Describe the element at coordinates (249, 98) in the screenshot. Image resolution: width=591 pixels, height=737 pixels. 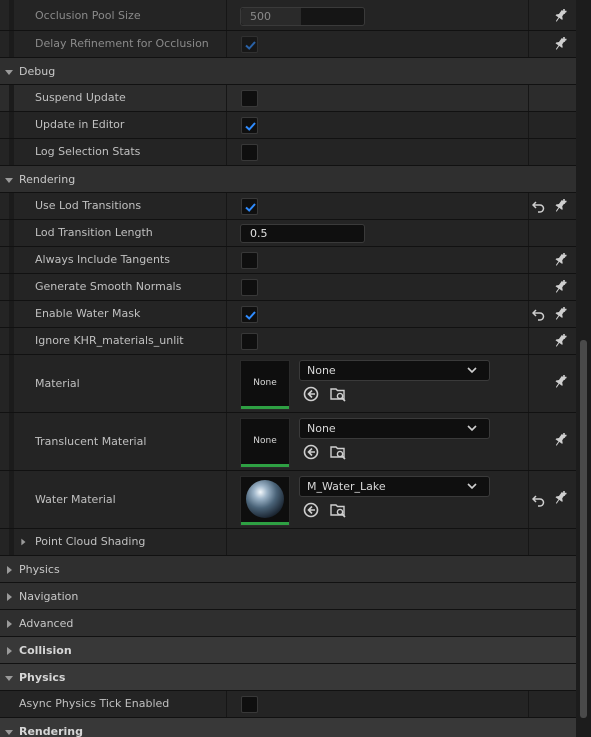
I see `suspend-update-checkbox` at that location.